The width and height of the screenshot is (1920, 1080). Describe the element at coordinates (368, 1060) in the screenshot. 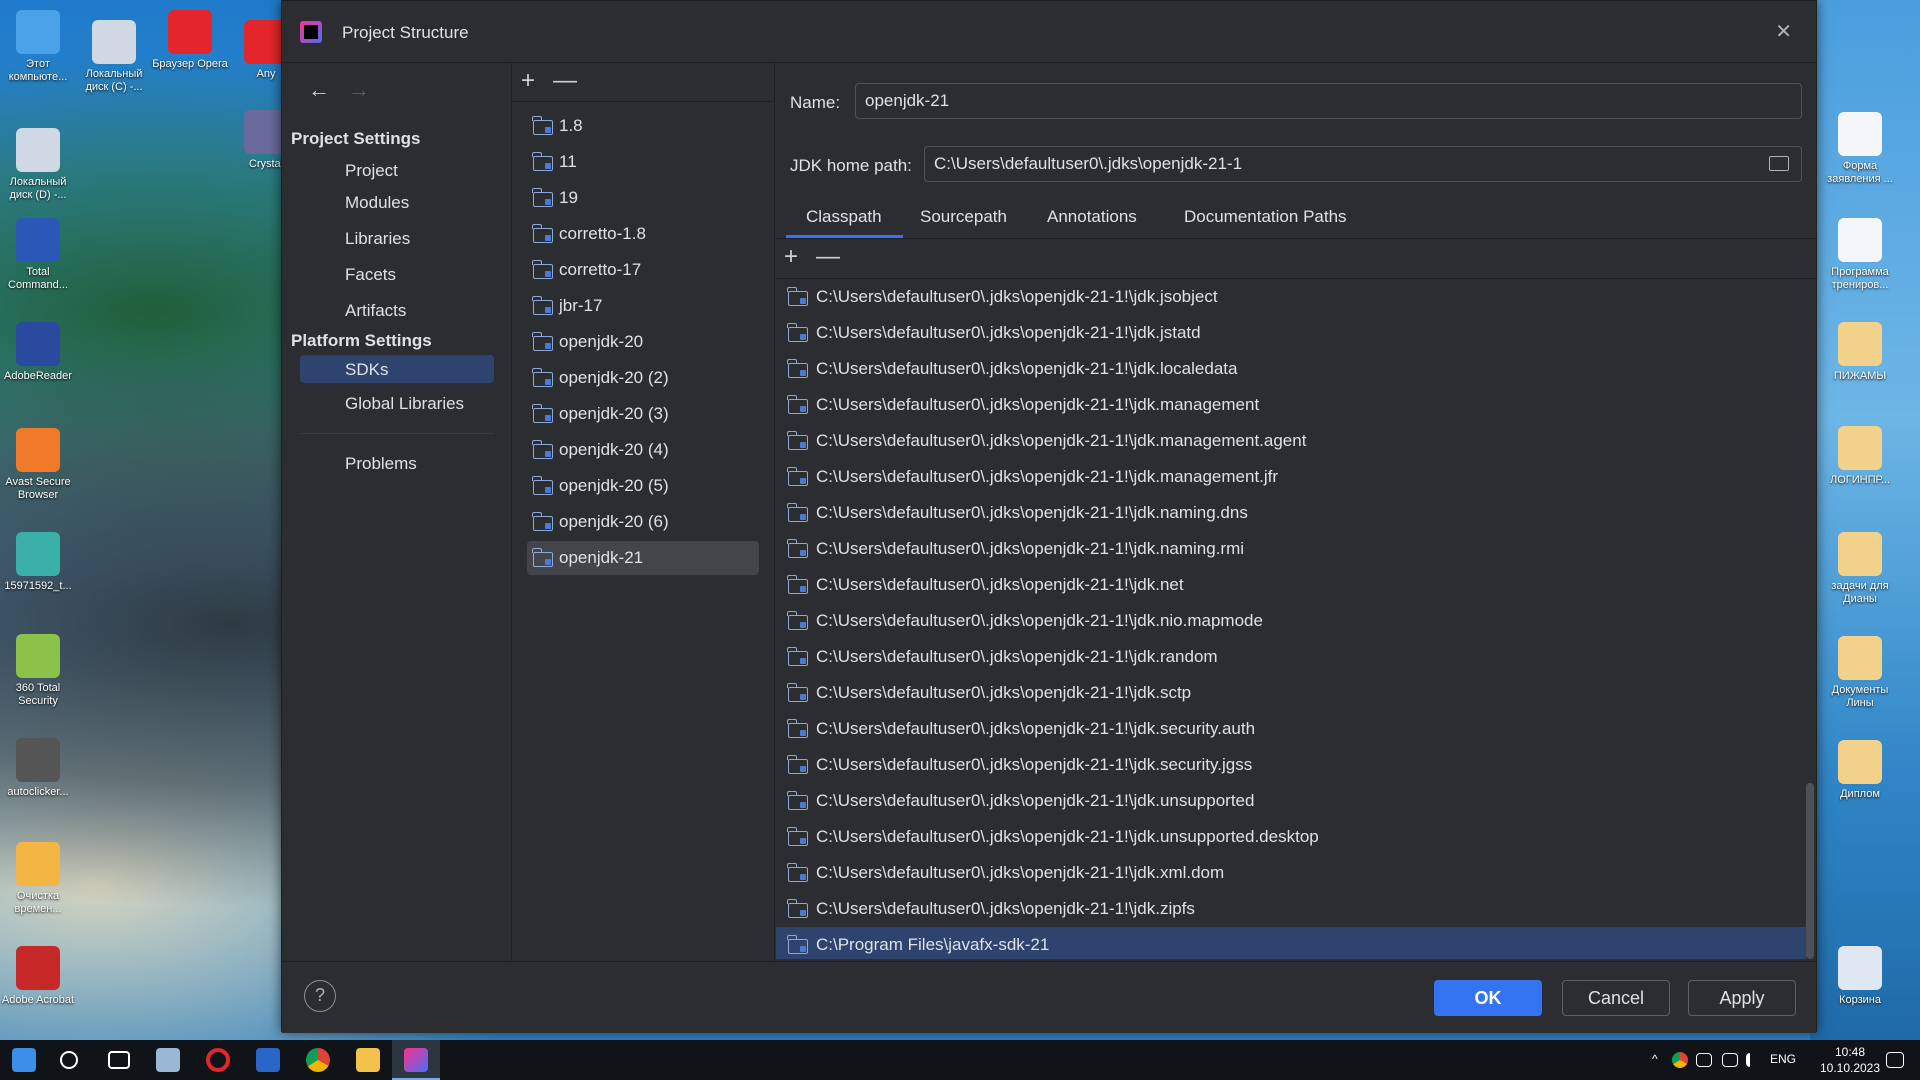

I see `file-explorer-icon` at that location.